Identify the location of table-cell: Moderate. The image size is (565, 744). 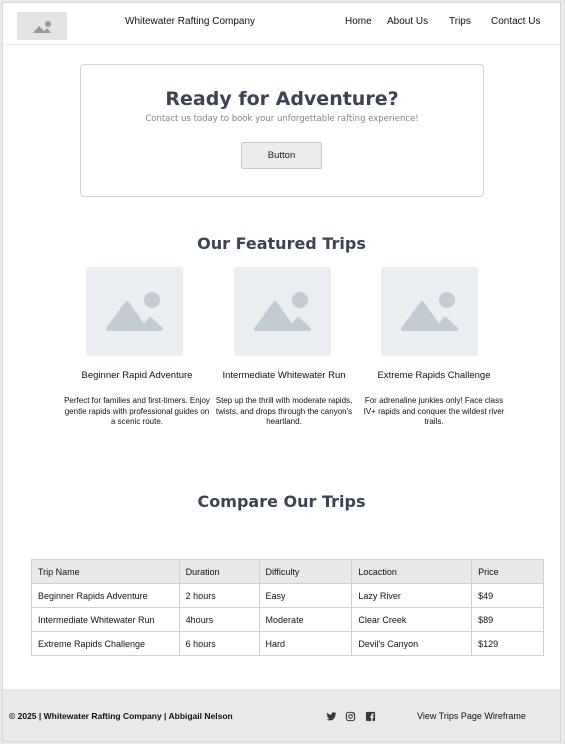
(305, 619).